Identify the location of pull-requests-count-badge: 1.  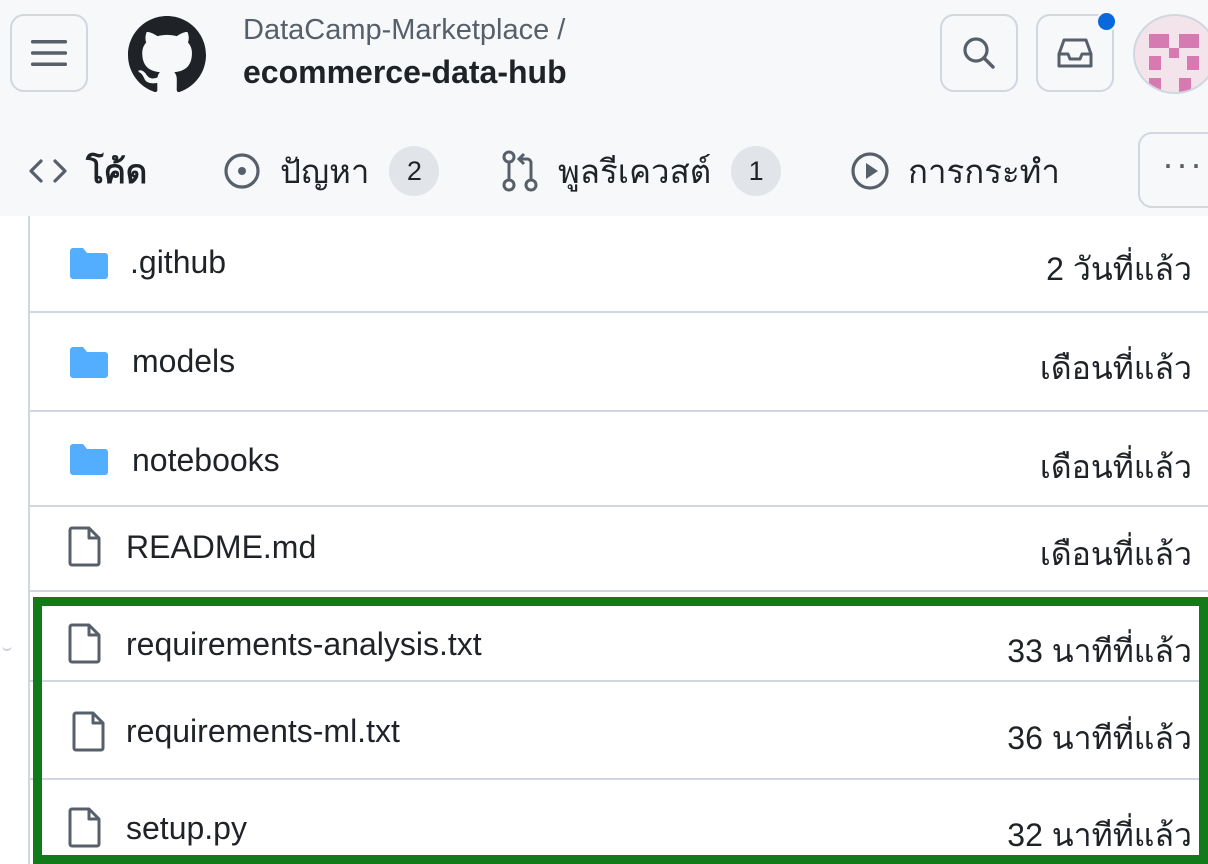
(756, 171).